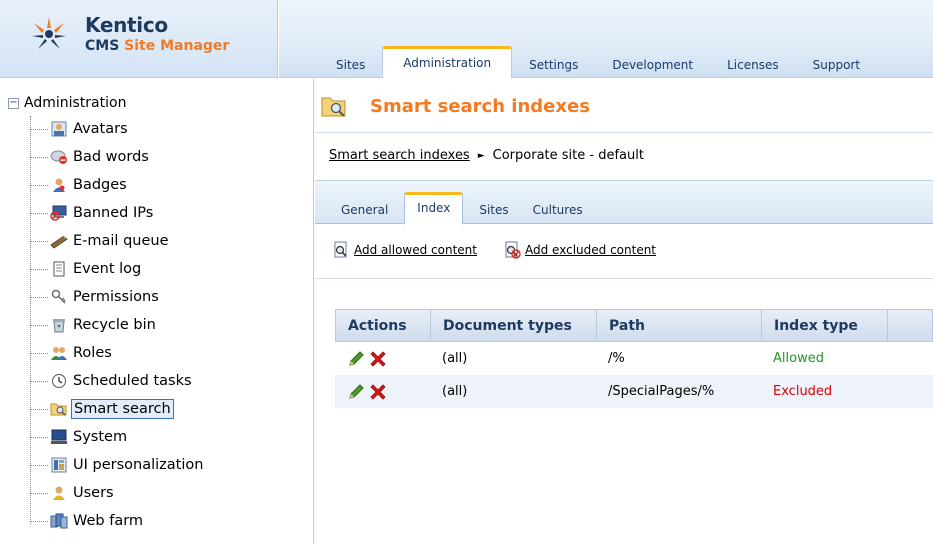 The height and width of the screenshot is (544, 933). I want to click on add-excluded-content-label: Add excluded content, so click(590, 250).